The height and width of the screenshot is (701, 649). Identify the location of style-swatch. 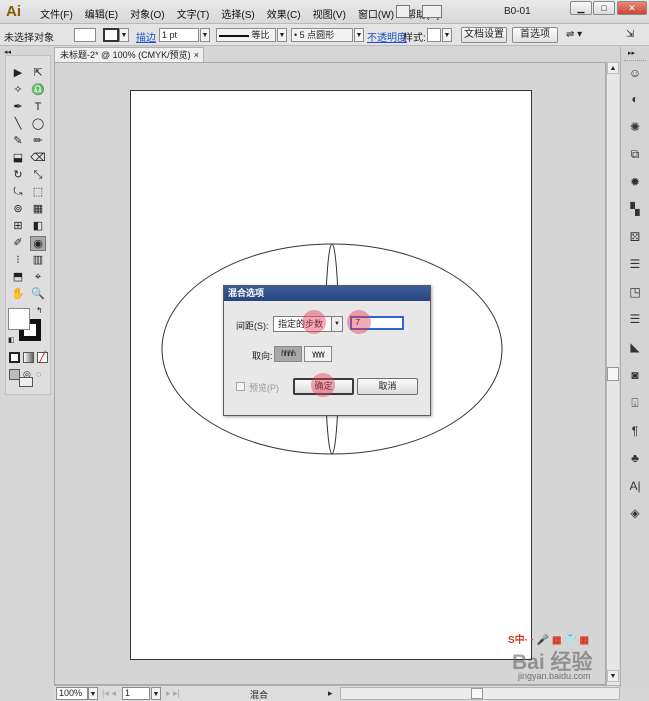
(434, 35).